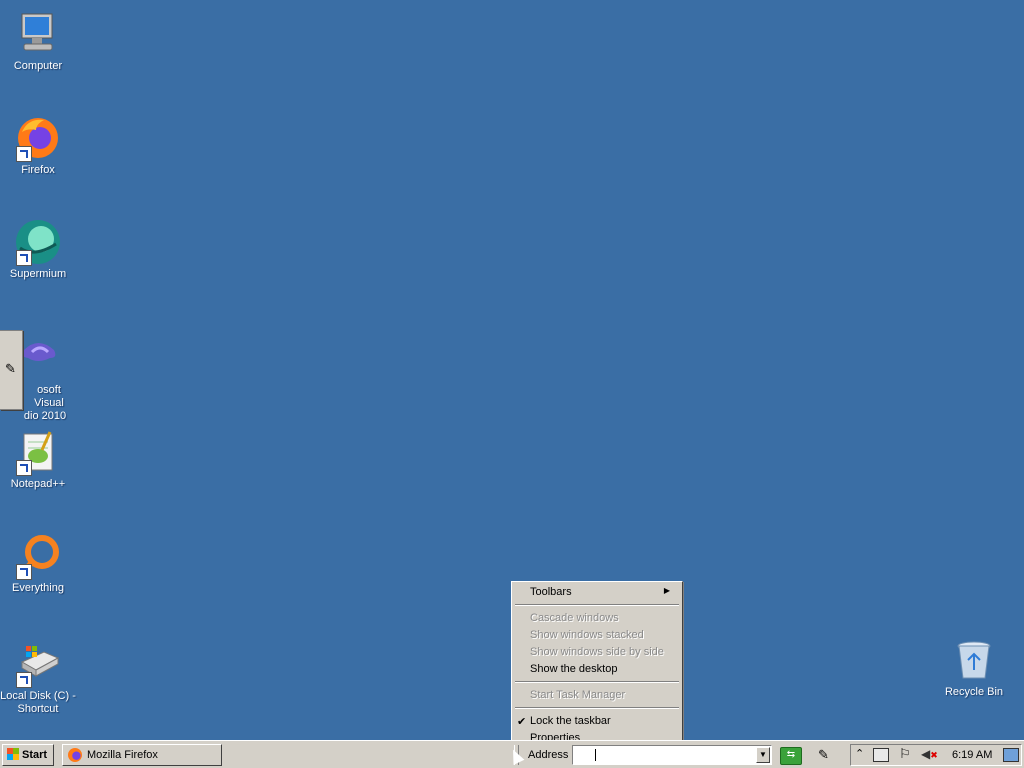 This screenshot has height=768, width=1024. I want to click on desktop-icon-local-disk: Local Disk (C) - Shortcut, so click(38, 678).